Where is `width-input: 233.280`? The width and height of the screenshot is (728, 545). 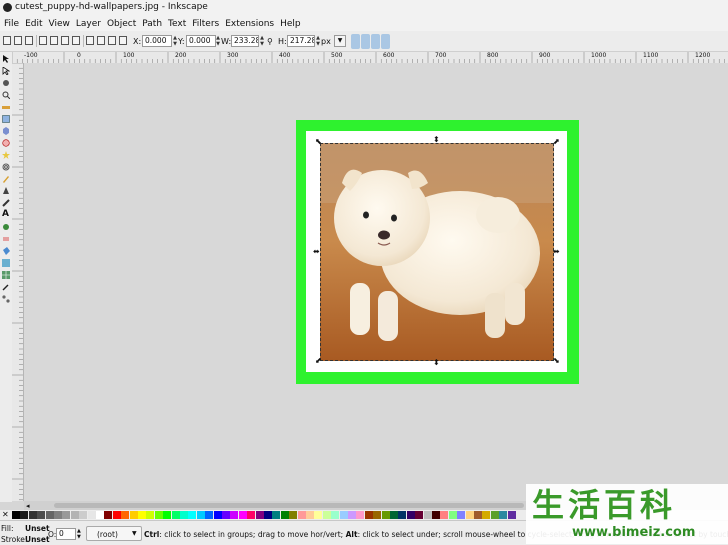
width-input: 233.280 is located at coordinates (245, 41).